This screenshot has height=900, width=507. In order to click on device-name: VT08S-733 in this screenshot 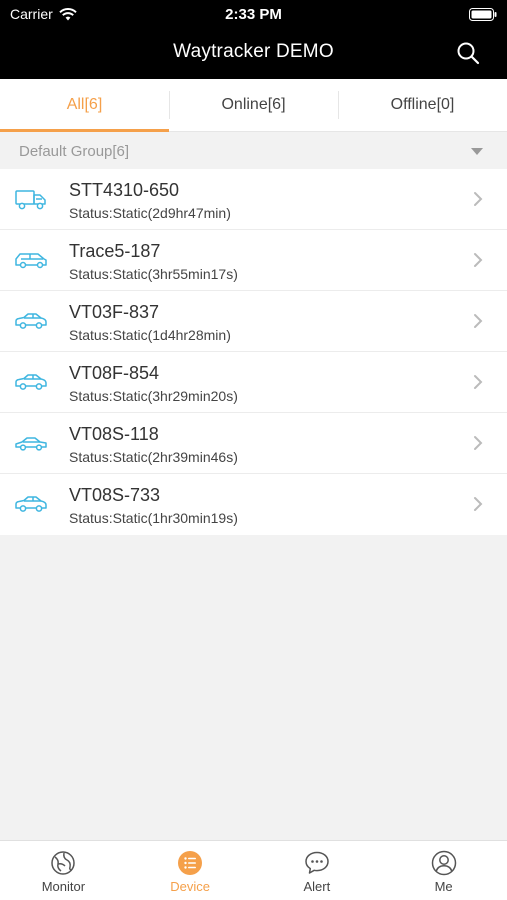, I will do `click(115, 495)`.